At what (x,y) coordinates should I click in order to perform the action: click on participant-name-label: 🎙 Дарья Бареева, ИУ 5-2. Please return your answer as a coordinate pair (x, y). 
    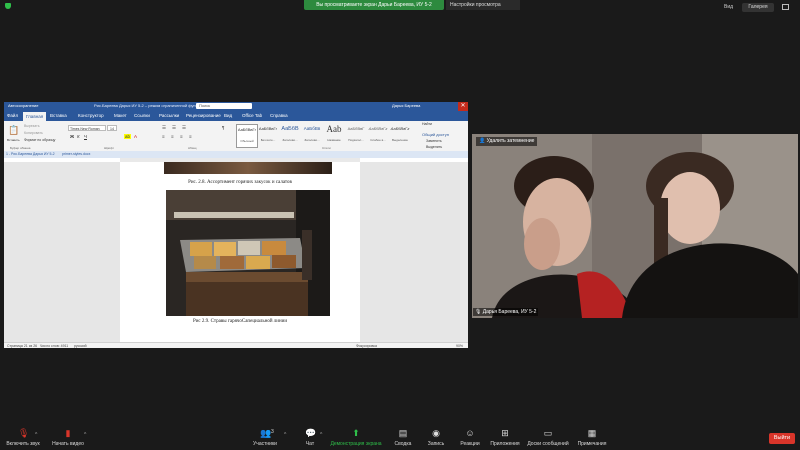
    Looking at the image, I should click on (506, 312).